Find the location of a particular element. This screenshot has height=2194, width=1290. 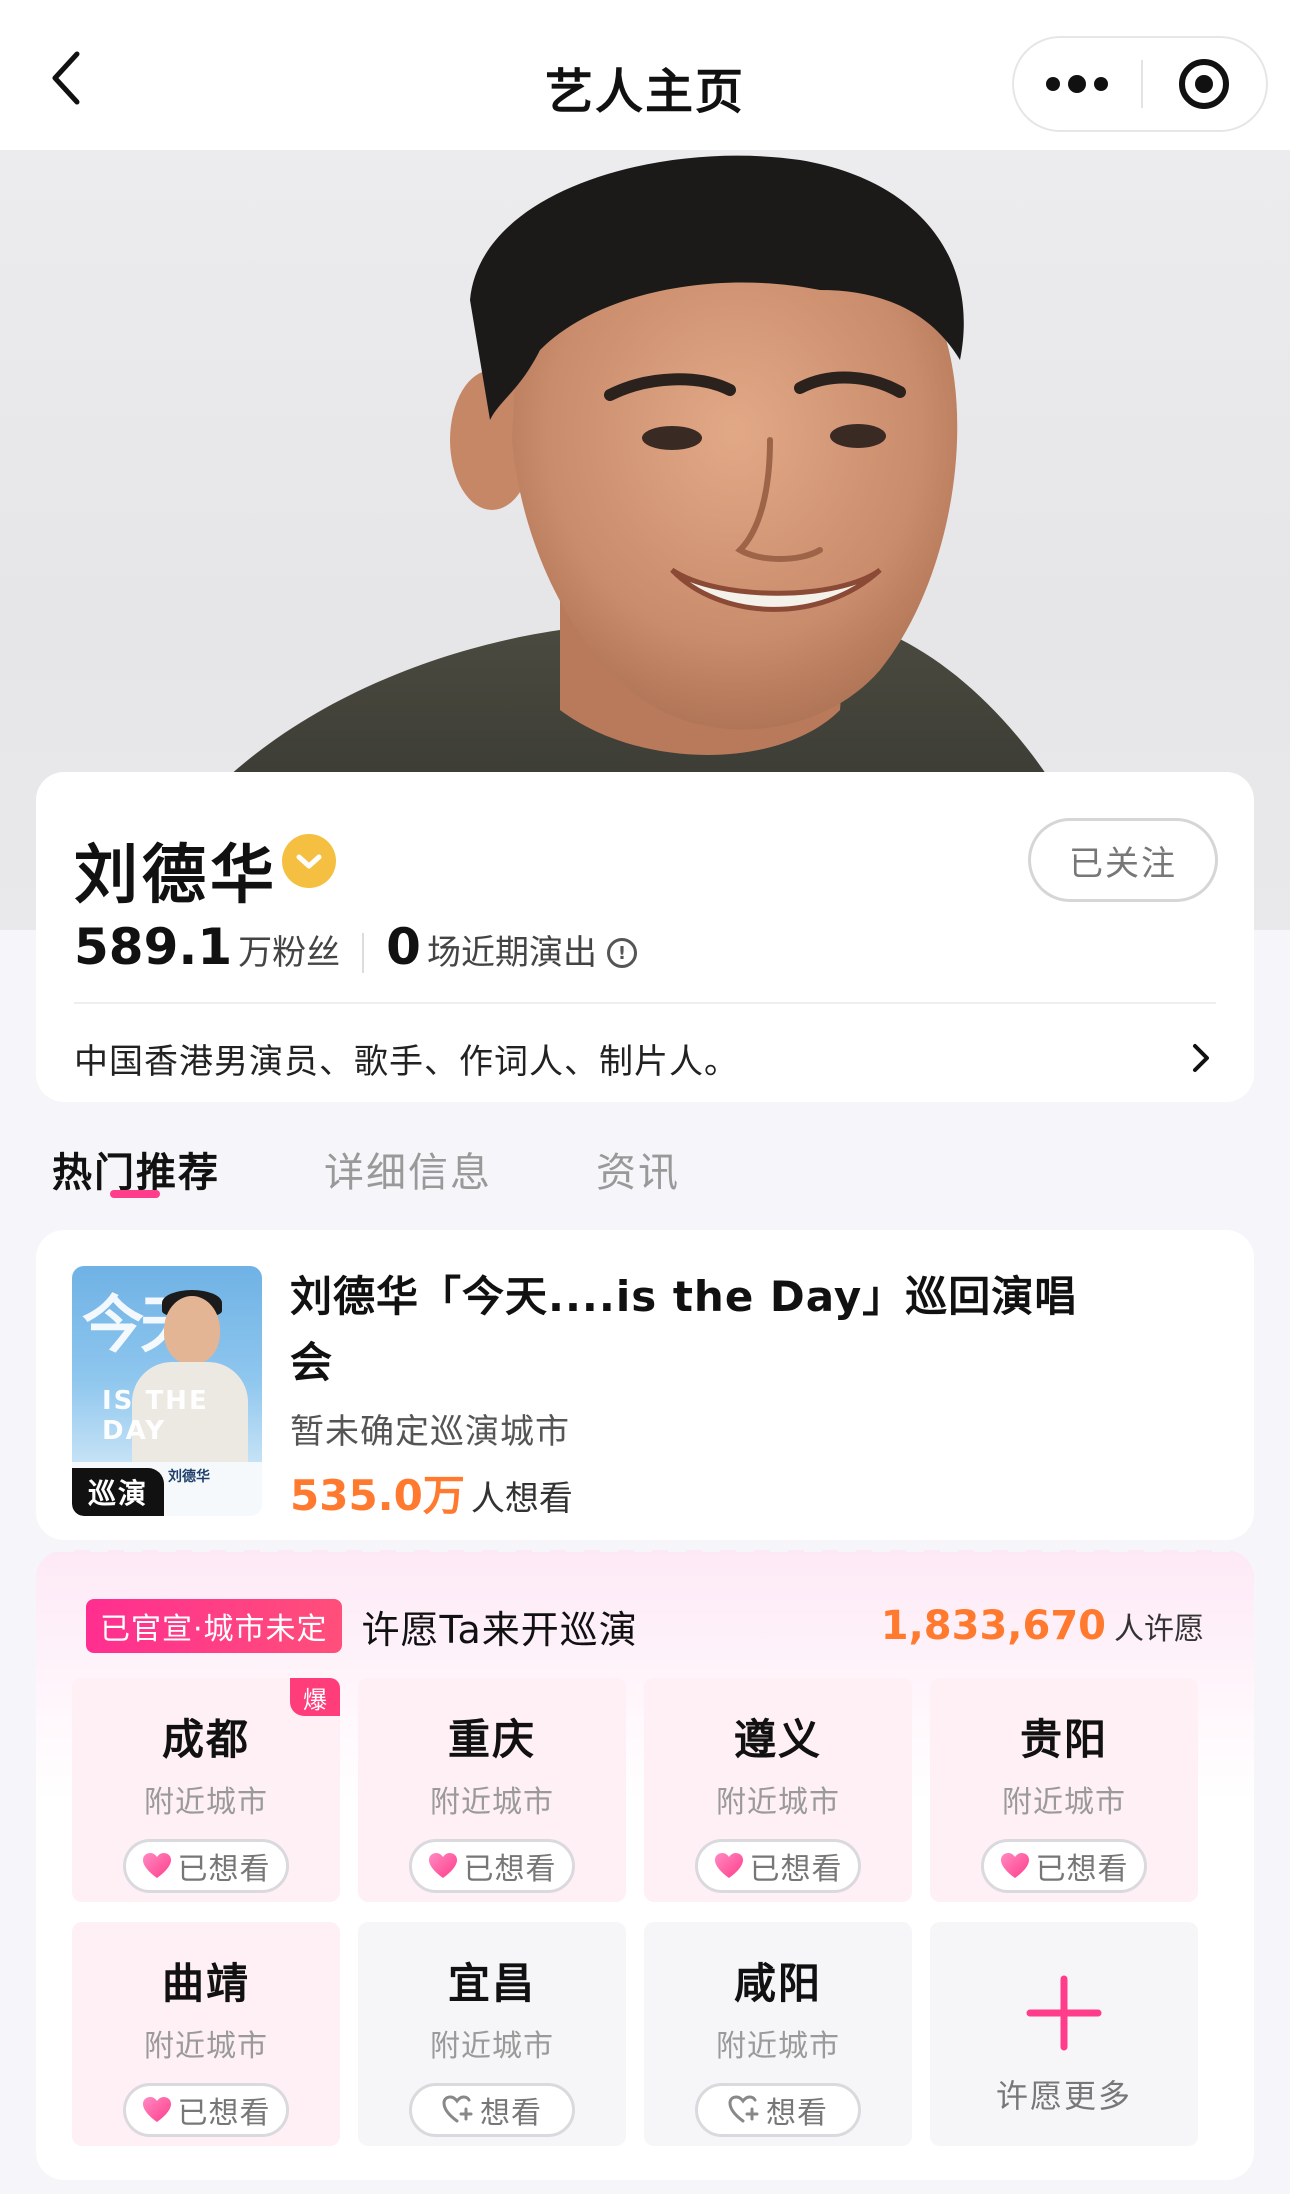

want-unit: 人想看 is located at coordinates (521, 1499).